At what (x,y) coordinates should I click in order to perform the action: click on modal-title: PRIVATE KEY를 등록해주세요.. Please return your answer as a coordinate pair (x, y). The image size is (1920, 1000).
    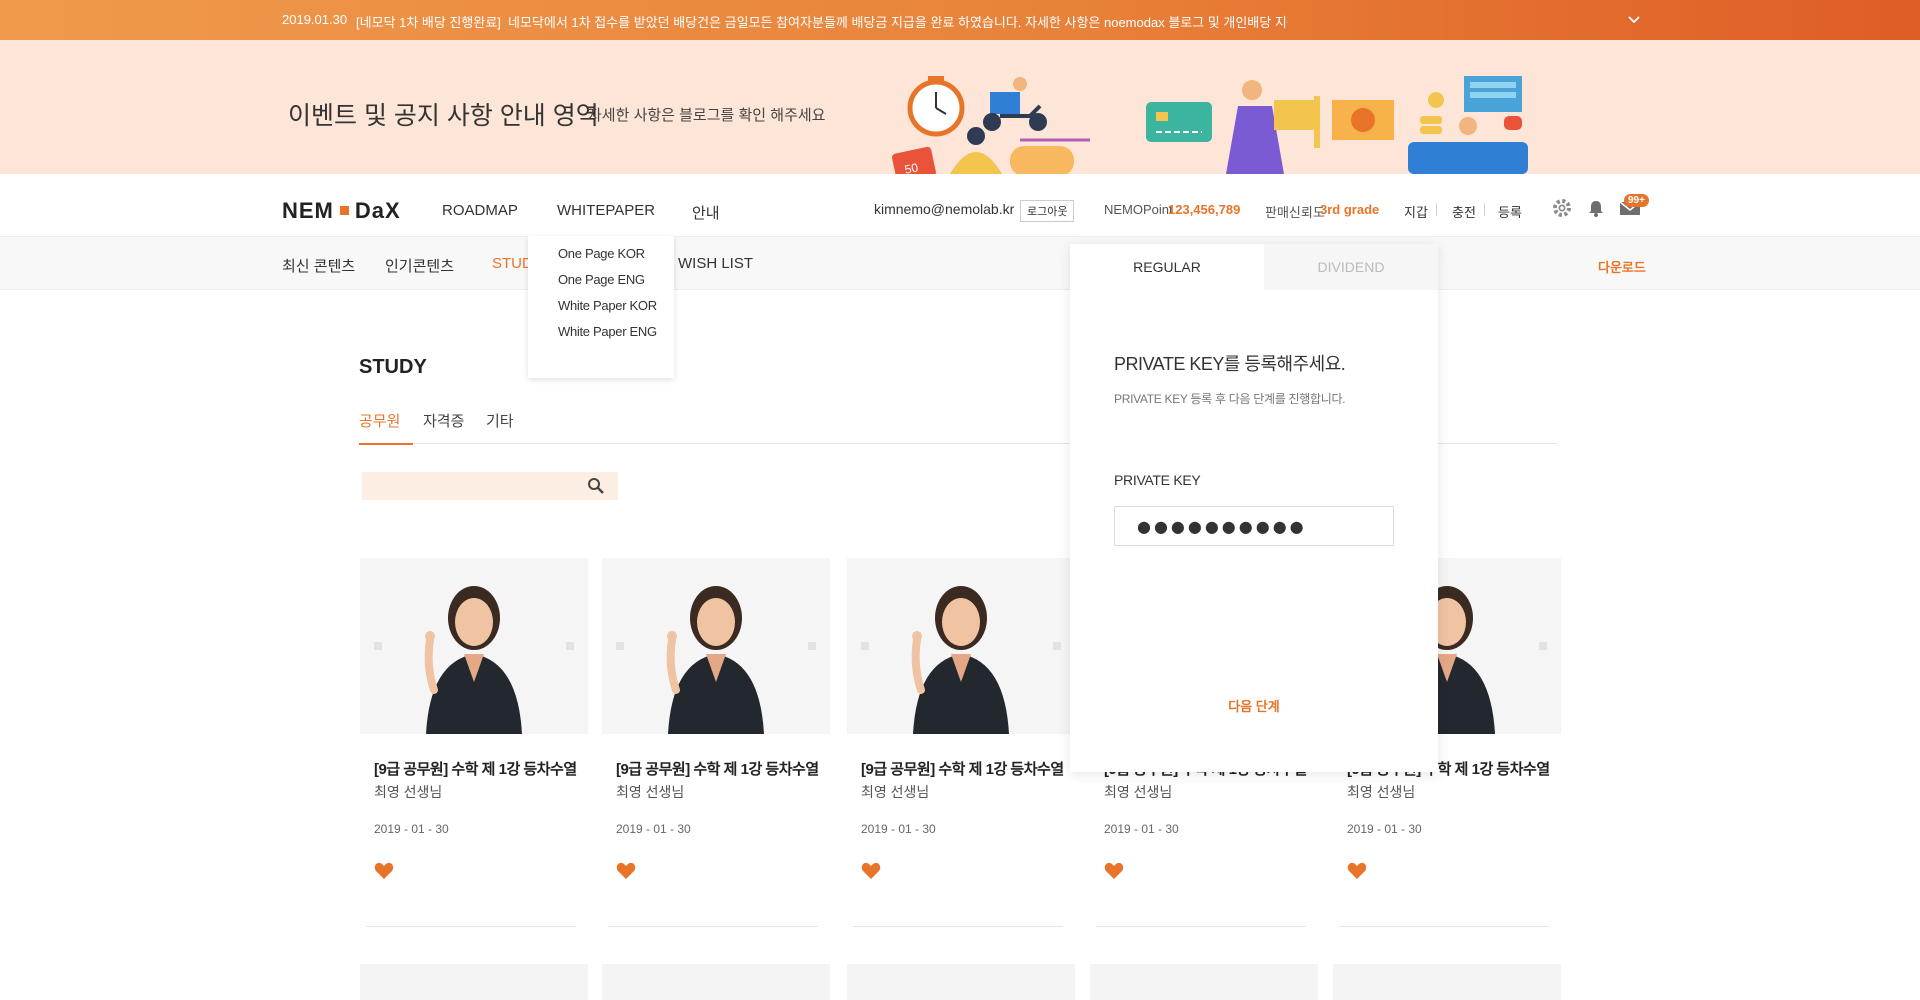
    Looking at the image, I should click on (1230, 364).